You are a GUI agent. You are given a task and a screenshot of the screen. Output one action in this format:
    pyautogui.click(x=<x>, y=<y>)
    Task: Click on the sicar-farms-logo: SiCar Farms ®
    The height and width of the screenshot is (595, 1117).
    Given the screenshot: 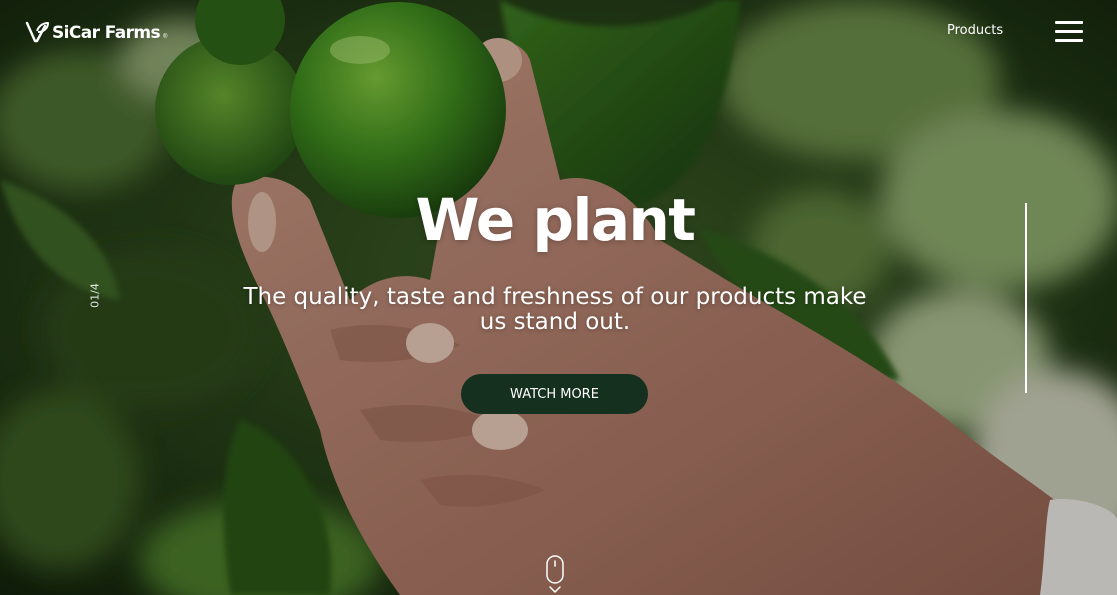 What is the action you would take?
    pyautogui.click(x=95, y=33)
    